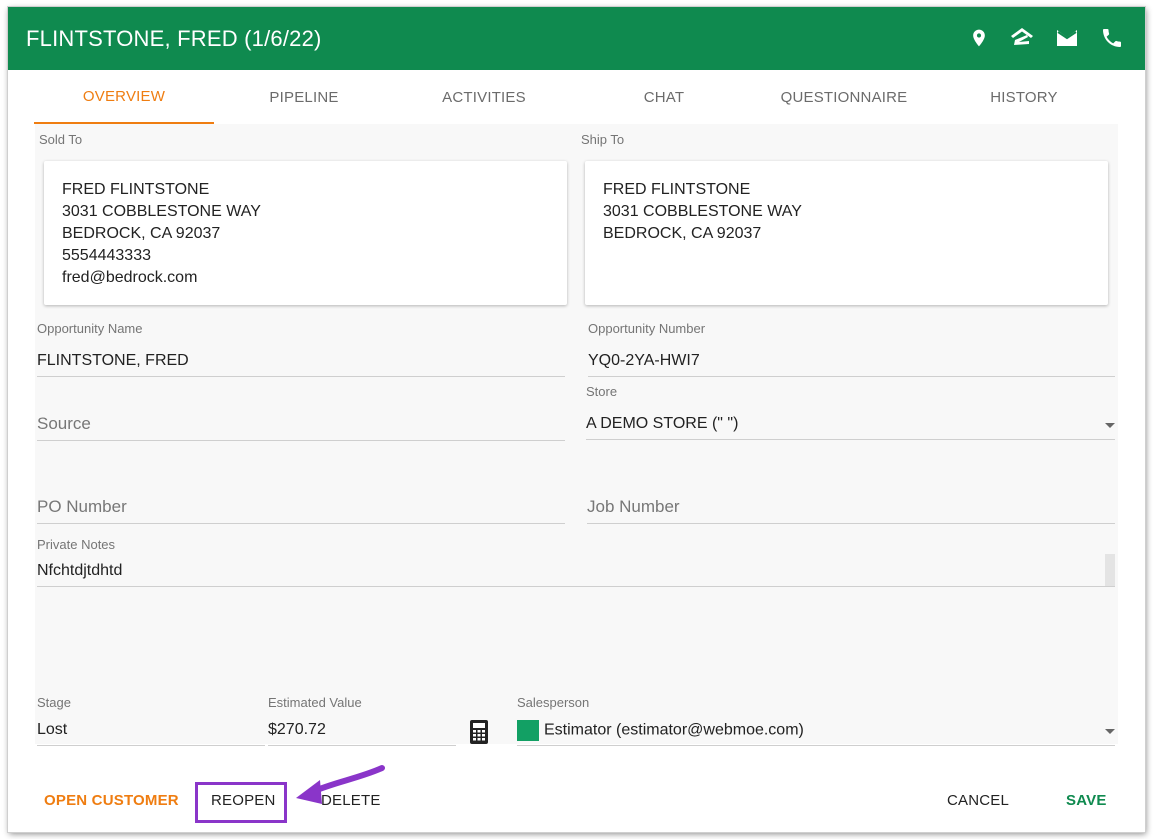  Describe the element at coordinates (850, 426) in the screenshot. I see `store-select: A DEMO STORE (" ")` at that location.